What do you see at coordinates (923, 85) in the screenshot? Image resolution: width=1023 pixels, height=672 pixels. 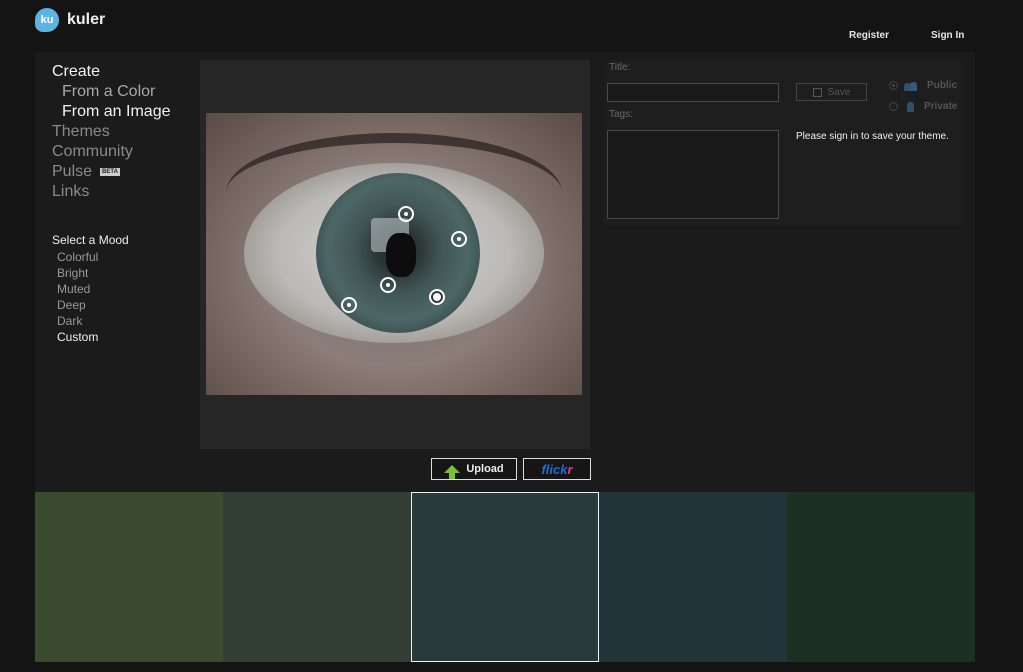 I see `public-option: Public` at bounding box center [923, 85].